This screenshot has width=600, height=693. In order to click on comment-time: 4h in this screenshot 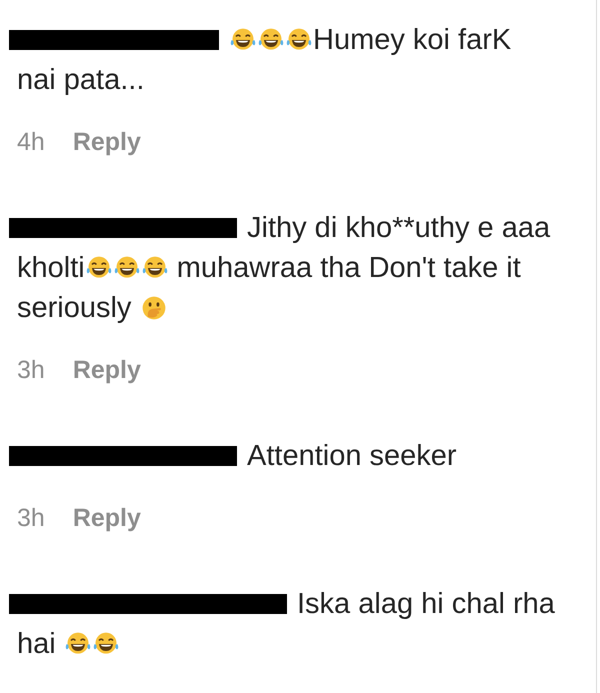, I will do `click(31, 142)`.